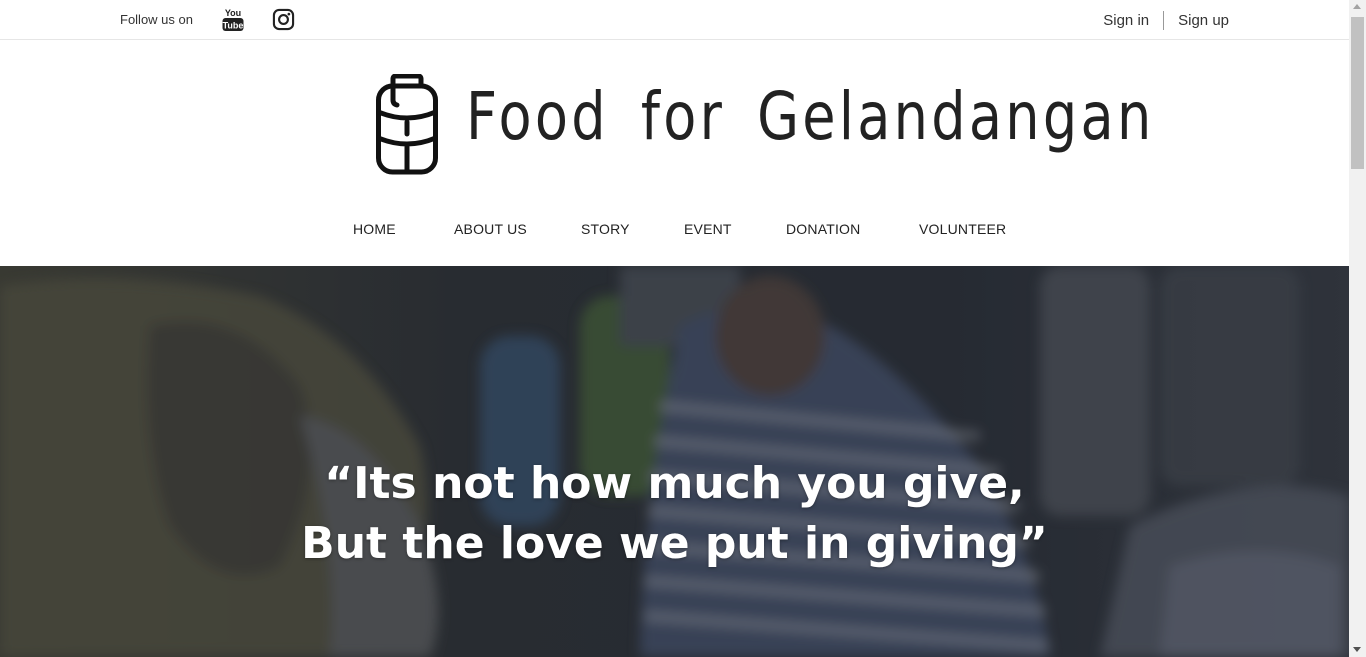 The width and height of the screenshot is (1366, 657). I want to click on nav-volunteer: VOLUNTEER, so click(962, 229).